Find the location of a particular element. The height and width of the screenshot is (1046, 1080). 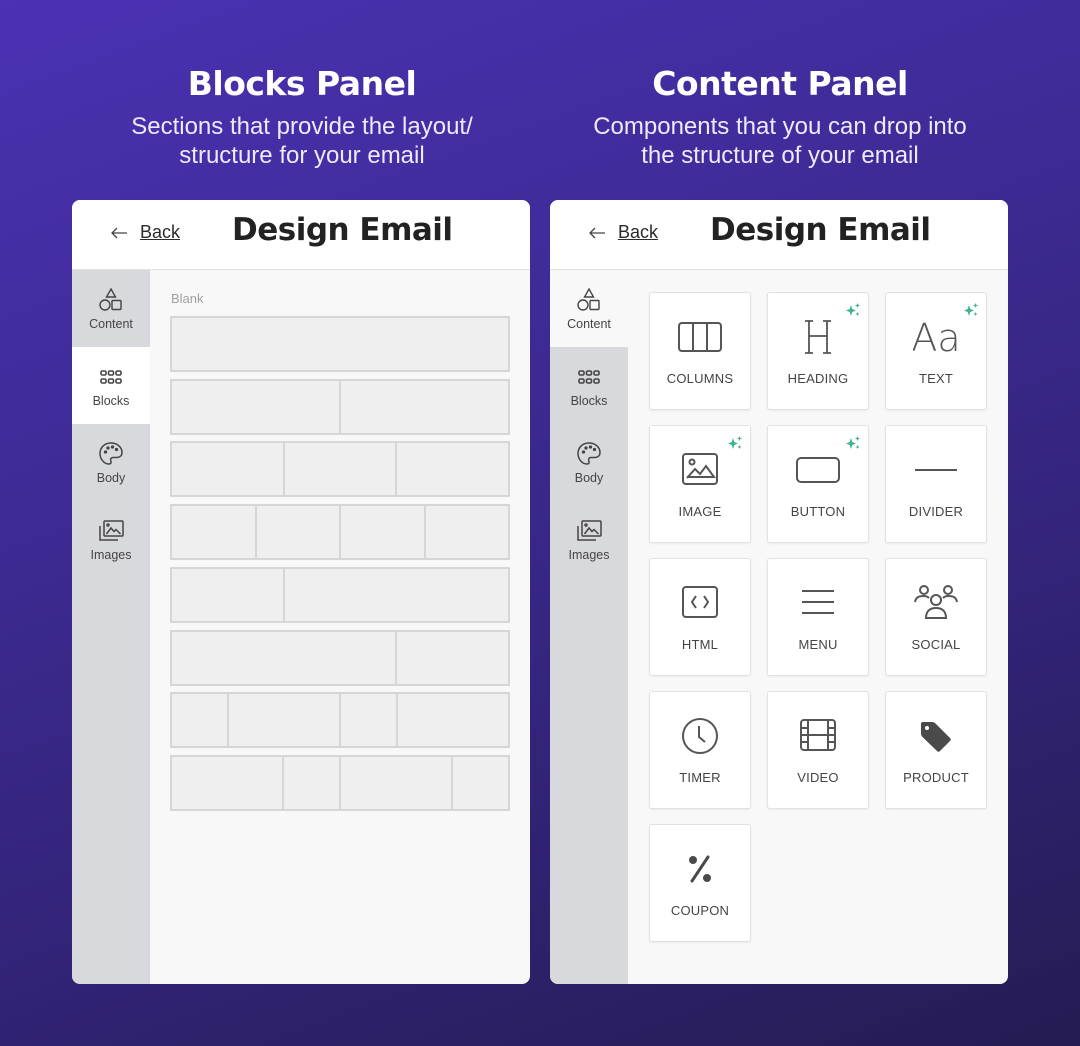

back-label: Back is located at coordinates (160, 232).